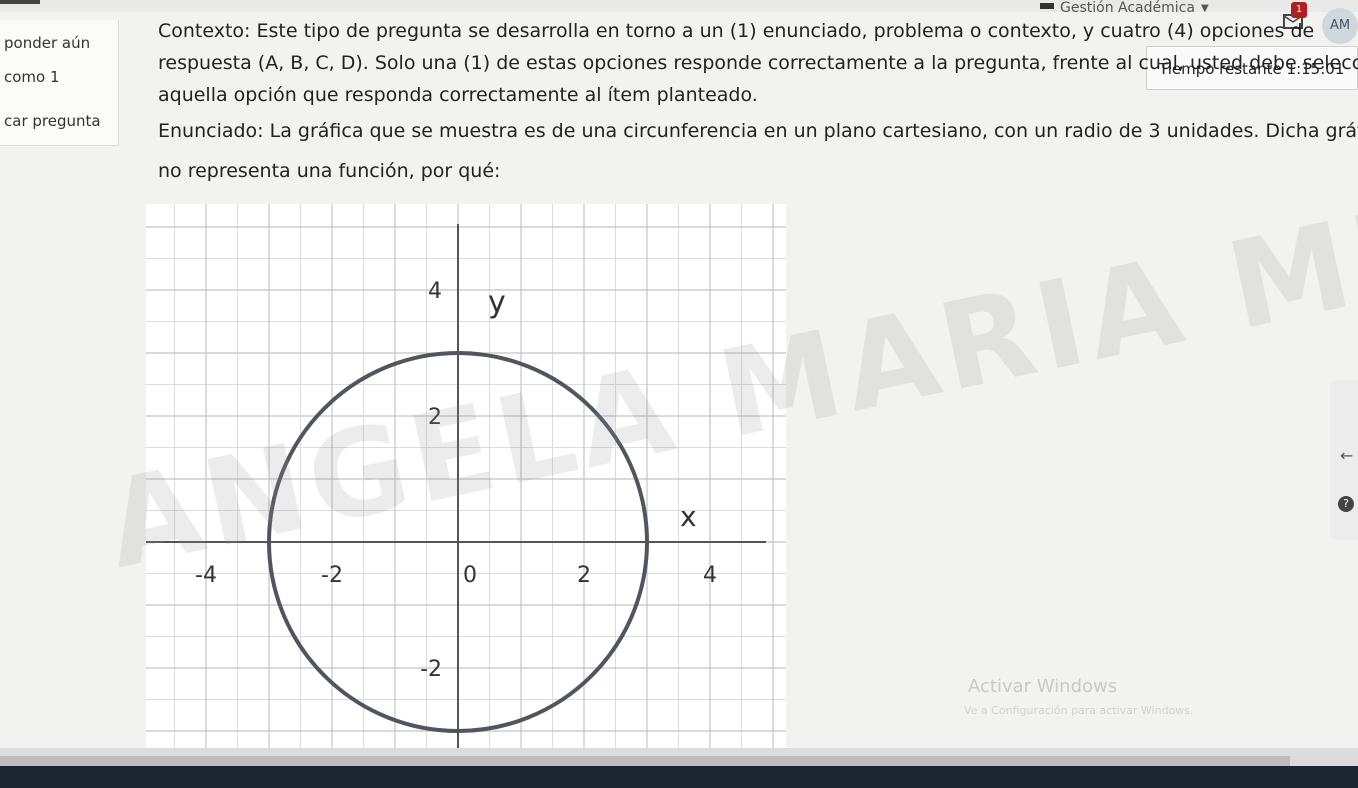 This screenshot has height=788, width=1358. I want to click on sidebar-item-status: ponder aún, so click(47, 43).